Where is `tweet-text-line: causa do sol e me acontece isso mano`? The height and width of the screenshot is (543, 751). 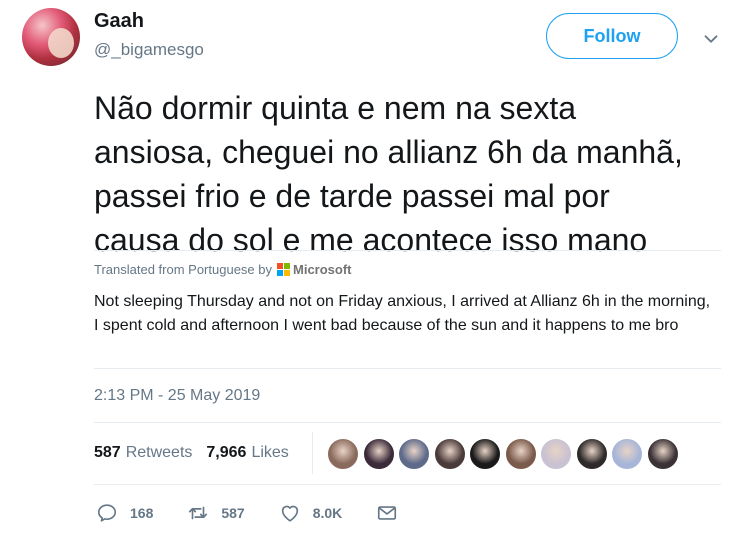 tweet-text-line: causa do sol e me acontece isso mano is located at coordinates (371, 240).